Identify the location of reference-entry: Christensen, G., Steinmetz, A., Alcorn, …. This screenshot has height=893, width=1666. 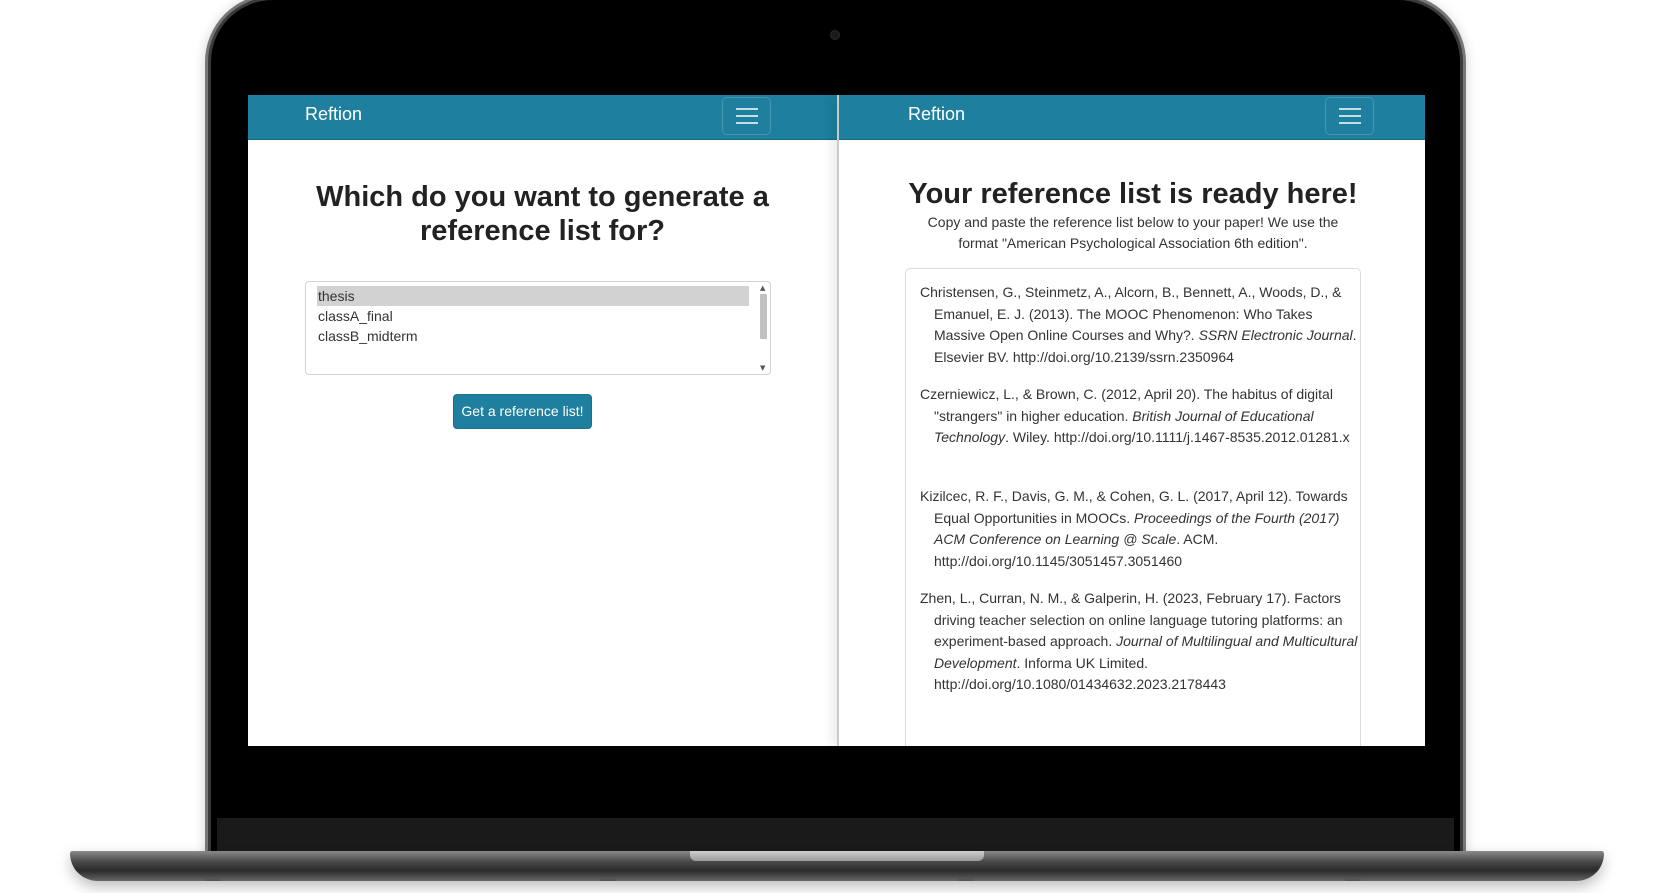
(1142, 325).